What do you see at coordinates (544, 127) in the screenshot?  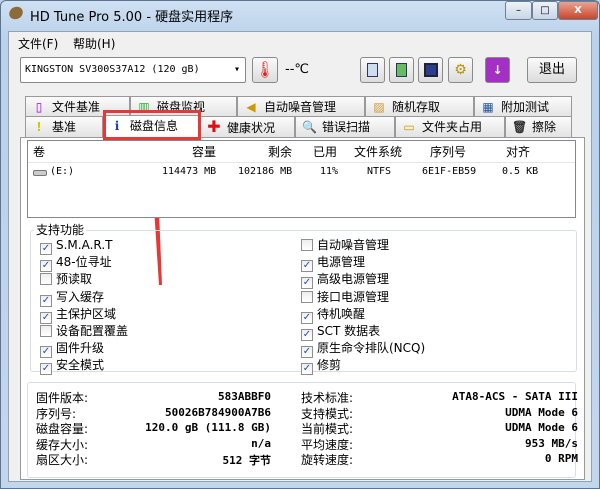 I see `tab-label: 擦除` at bounding box center [544, 127].